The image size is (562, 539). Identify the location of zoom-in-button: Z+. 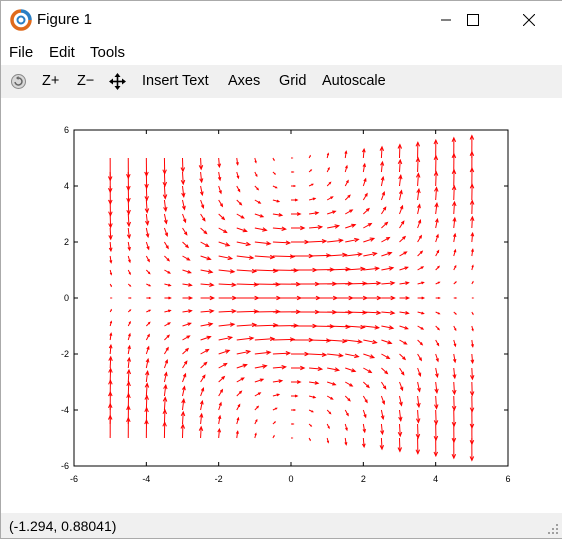
(50, 81).